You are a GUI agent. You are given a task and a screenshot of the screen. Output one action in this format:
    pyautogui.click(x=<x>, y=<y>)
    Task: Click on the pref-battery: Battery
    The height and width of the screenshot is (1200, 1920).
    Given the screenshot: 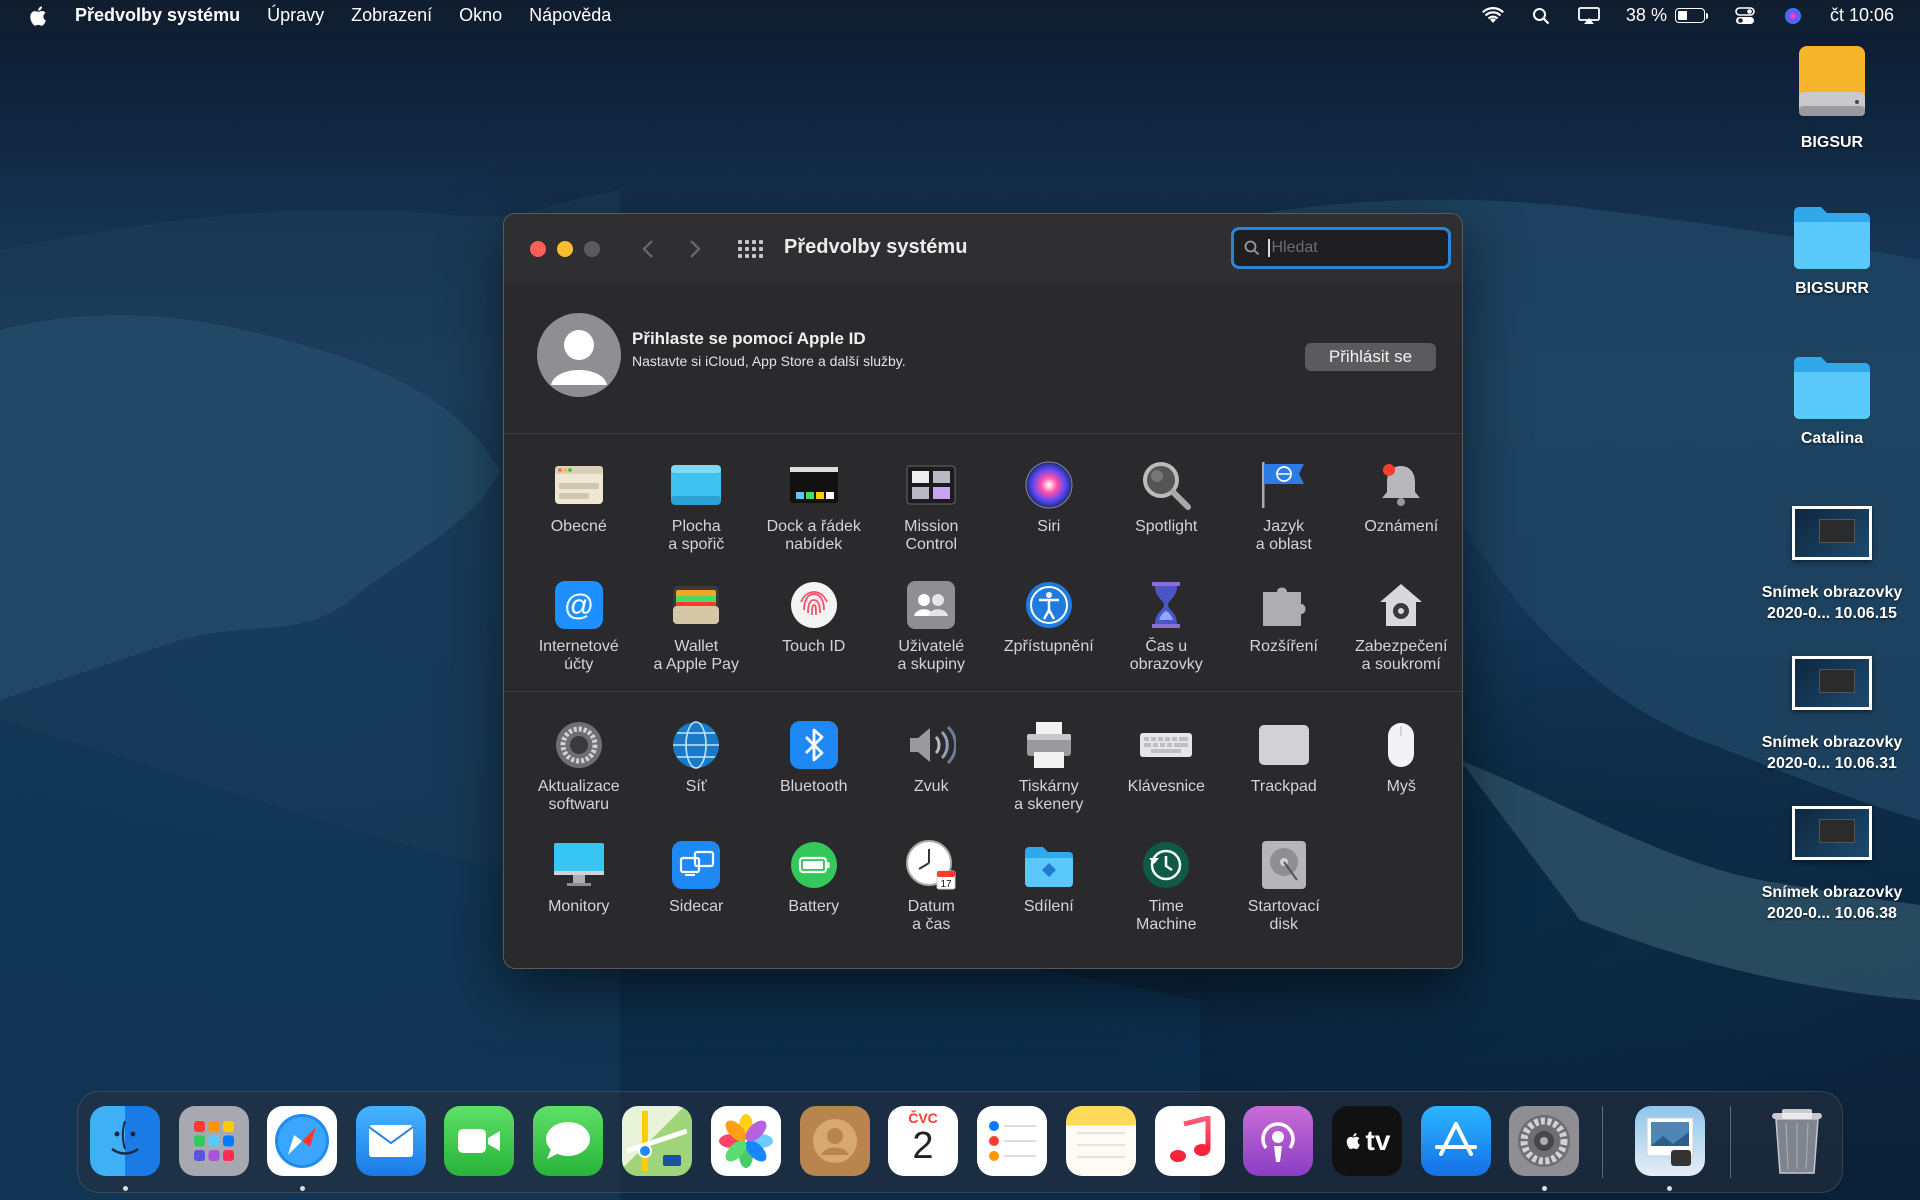 What is the action you would take?
    pyautogui.click(x=814, y=898)
    